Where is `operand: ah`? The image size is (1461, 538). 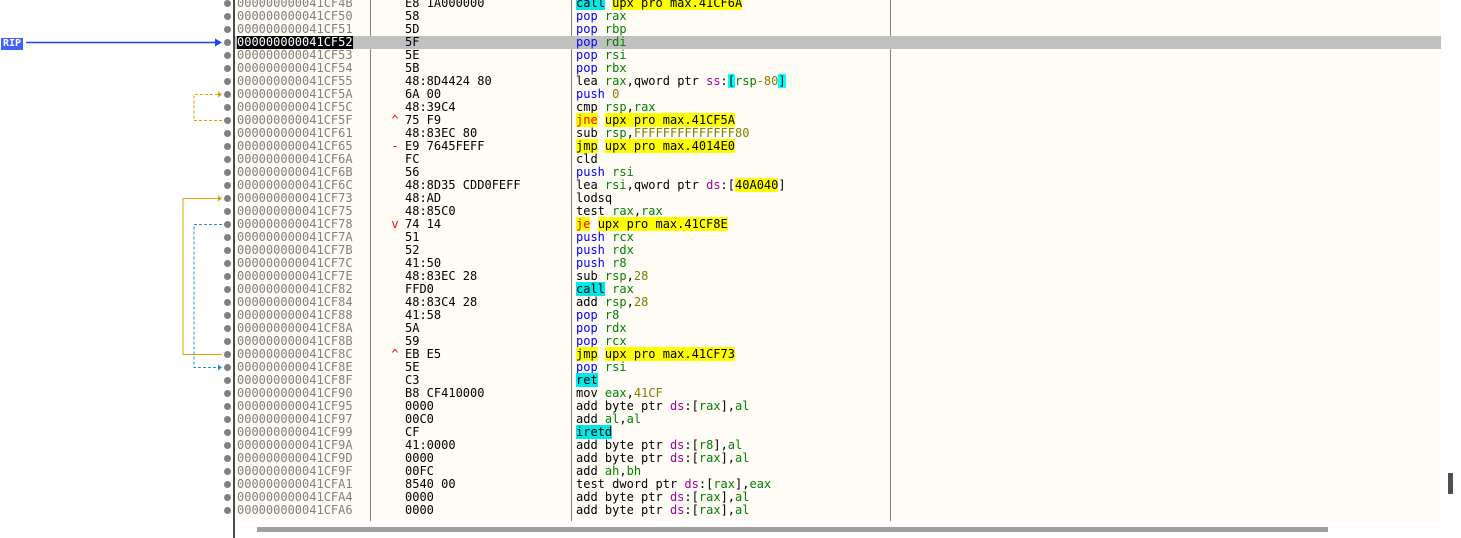
operand: ah is located at coordinates (612, 471).